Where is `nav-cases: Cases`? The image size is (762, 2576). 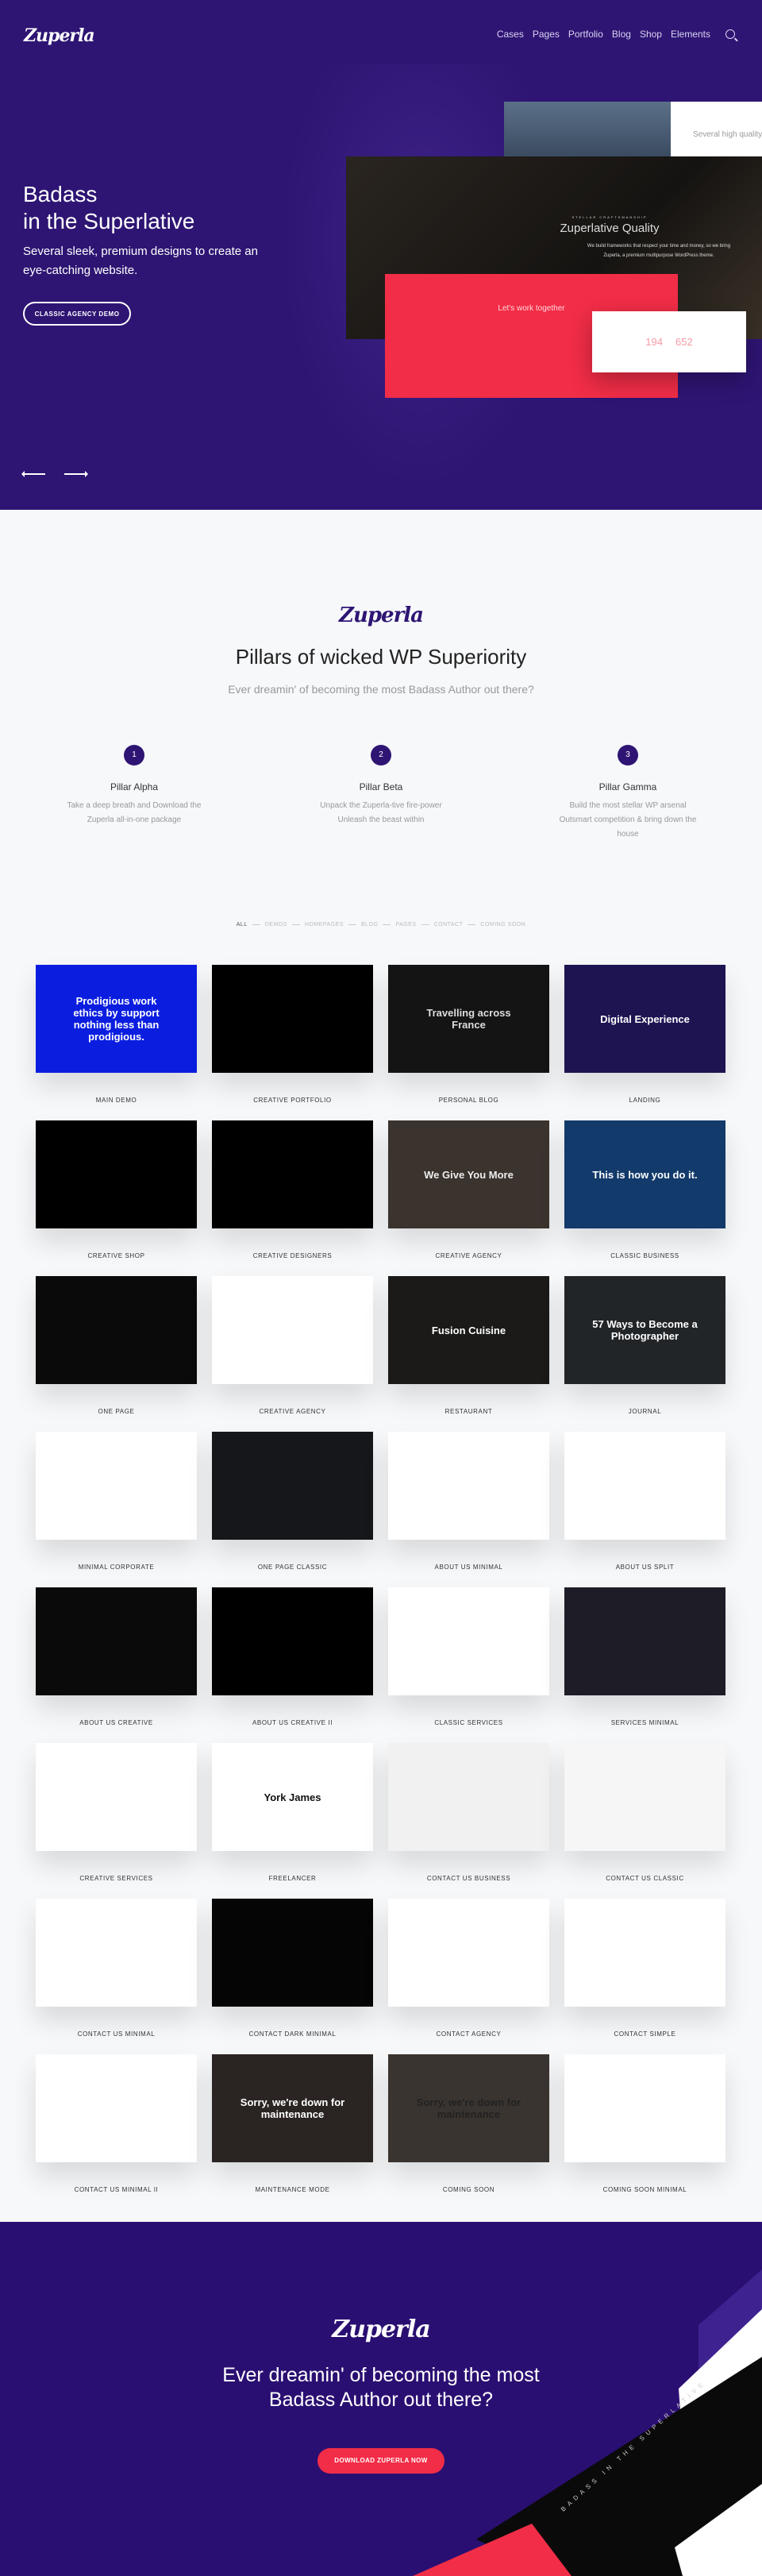 nav-cases: Cases is located at coordinates (510, 34).